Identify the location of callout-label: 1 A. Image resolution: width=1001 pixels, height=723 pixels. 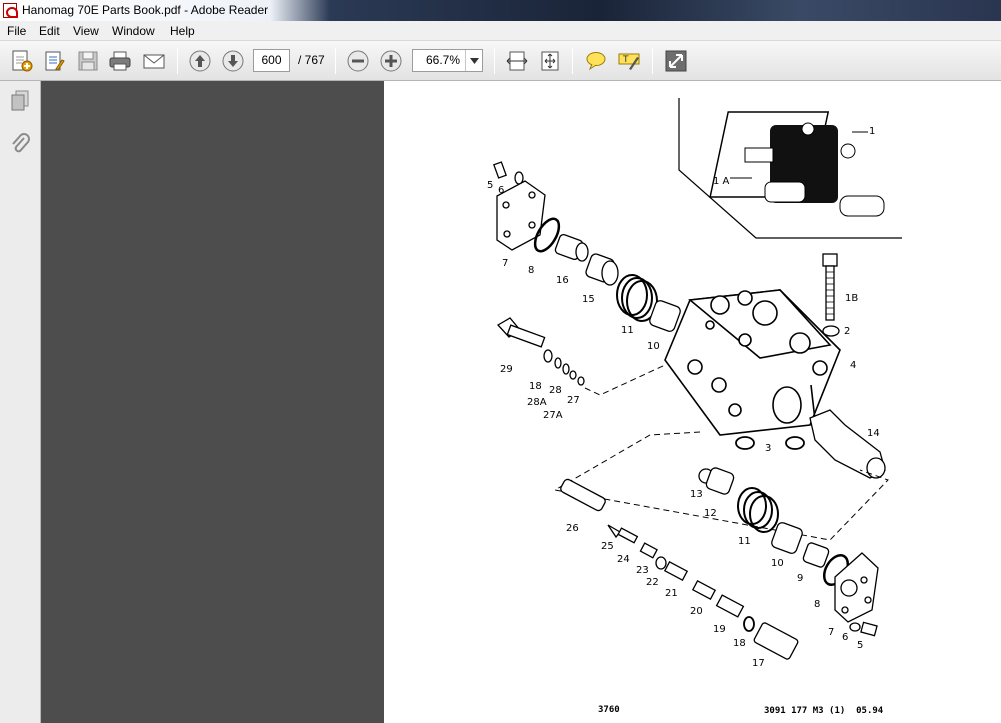
(721, 181).